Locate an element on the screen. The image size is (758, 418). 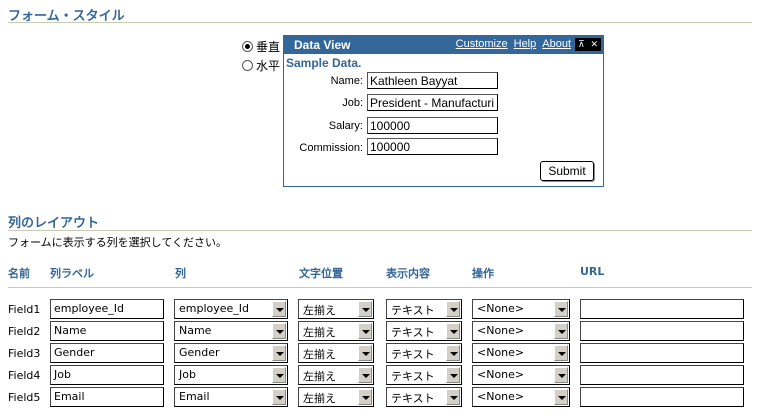
customize-link: Customize is located at coordinates (482, 44).